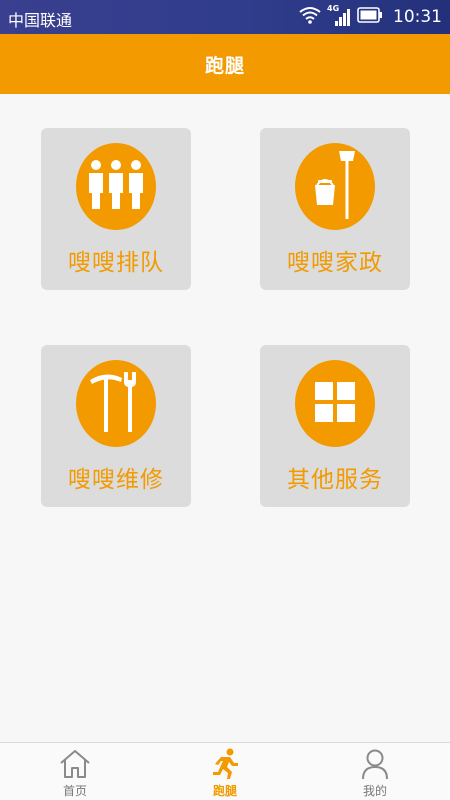 Image resolution: width=450 pixels, height=800 pixels. Describe the element at coordinates (116, 263) in the screenshot. I see `service-label: 嗖嗖排队` at that location.